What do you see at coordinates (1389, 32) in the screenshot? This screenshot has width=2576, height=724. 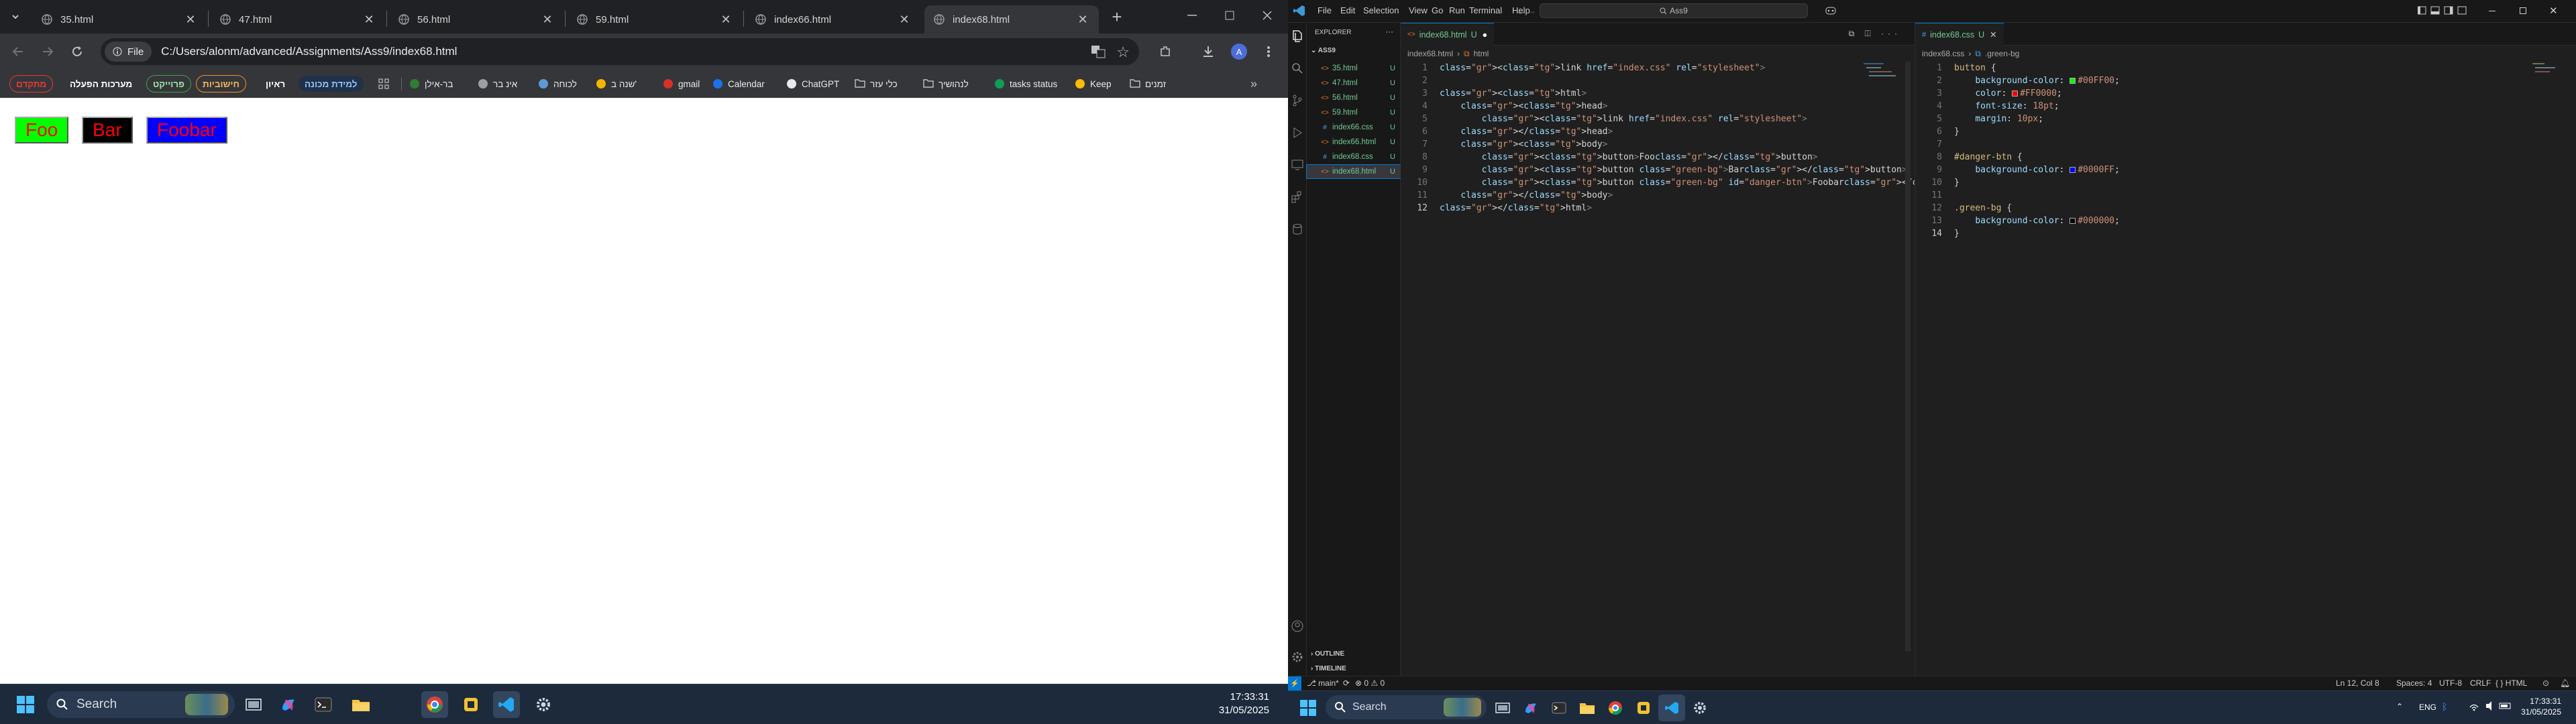 I see `more-actions-icon: ···` at bounding box center [1389, 32].